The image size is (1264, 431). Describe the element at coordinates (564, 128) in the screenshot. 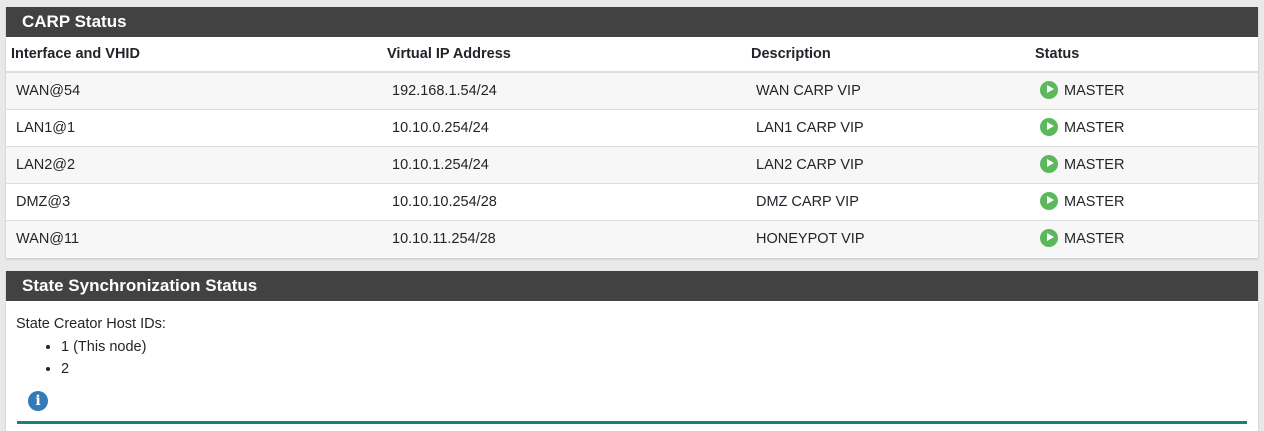

I see `vip-cell: 10.10.0.254/24` at that location.